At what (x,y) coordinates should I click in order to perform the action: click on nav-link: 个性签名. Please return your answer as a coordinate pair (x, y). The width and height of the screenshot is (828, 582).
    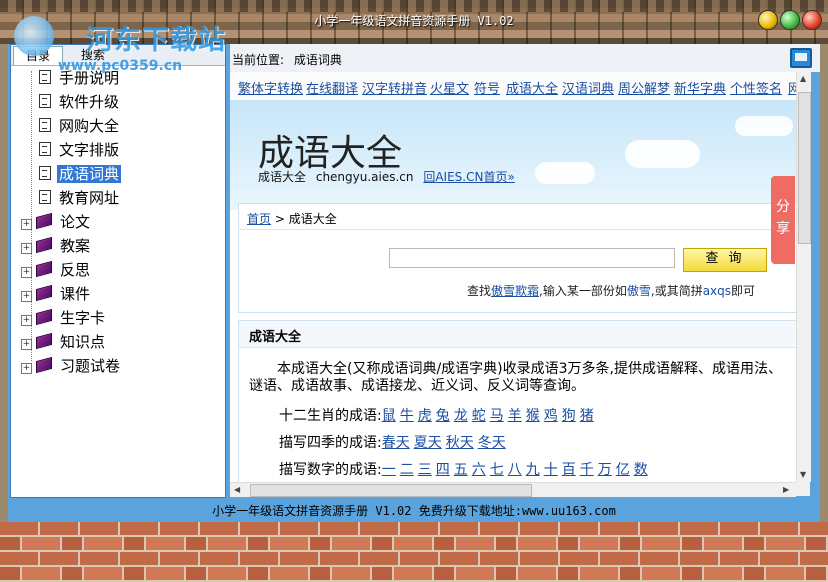
    Looking at the image, I should click on (756, 87).